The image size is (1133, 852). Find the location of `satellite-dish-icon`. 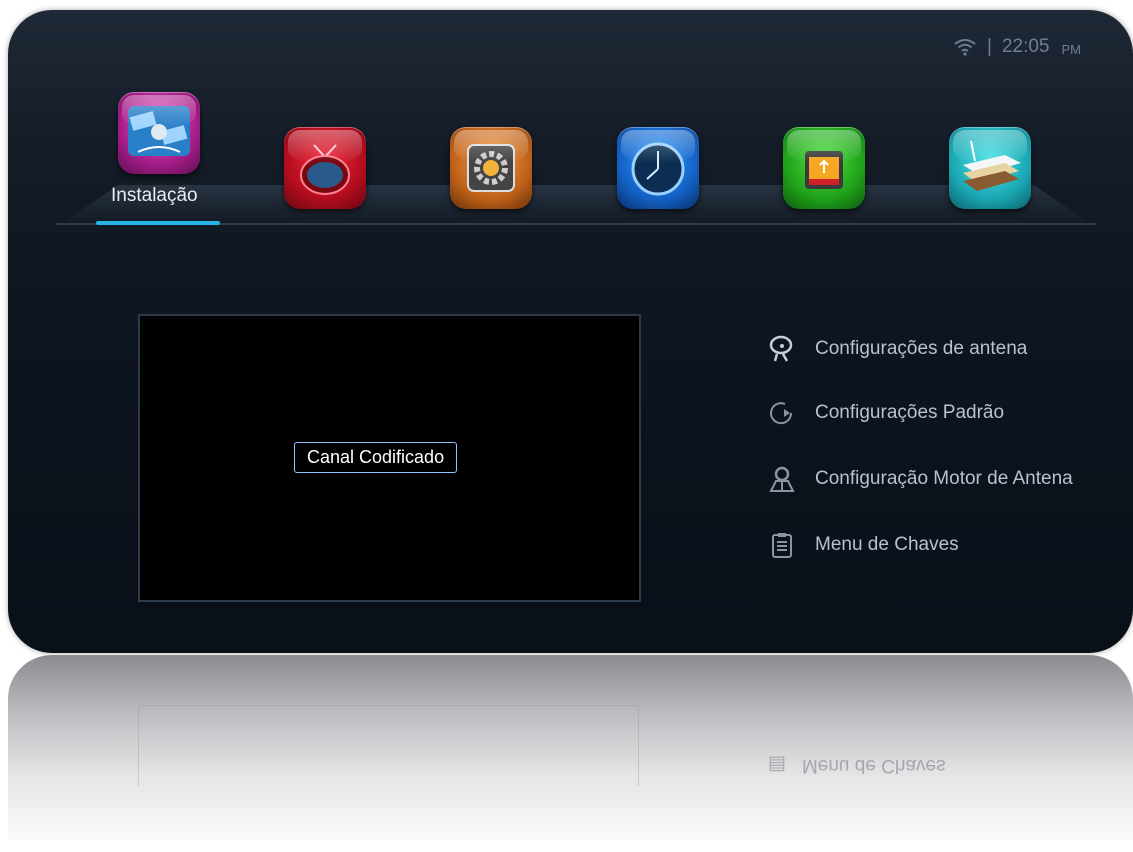

satellite-dish-icon is located at coordinates (782, 349).